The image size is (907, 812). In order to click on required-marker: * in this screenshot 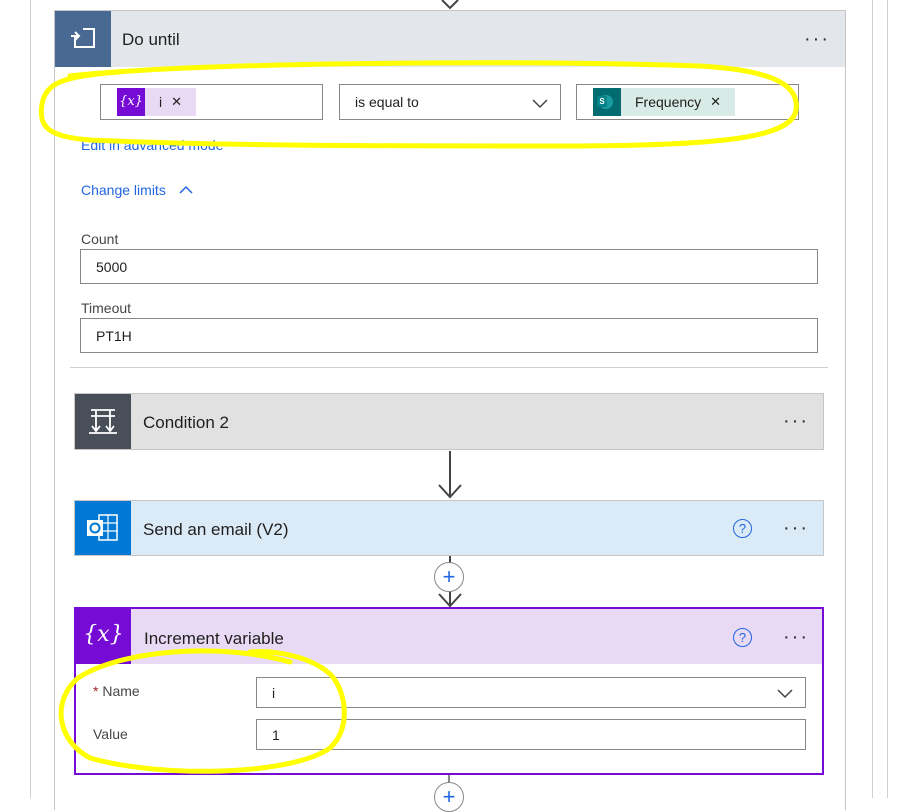, I will do `click(96, 691)`.